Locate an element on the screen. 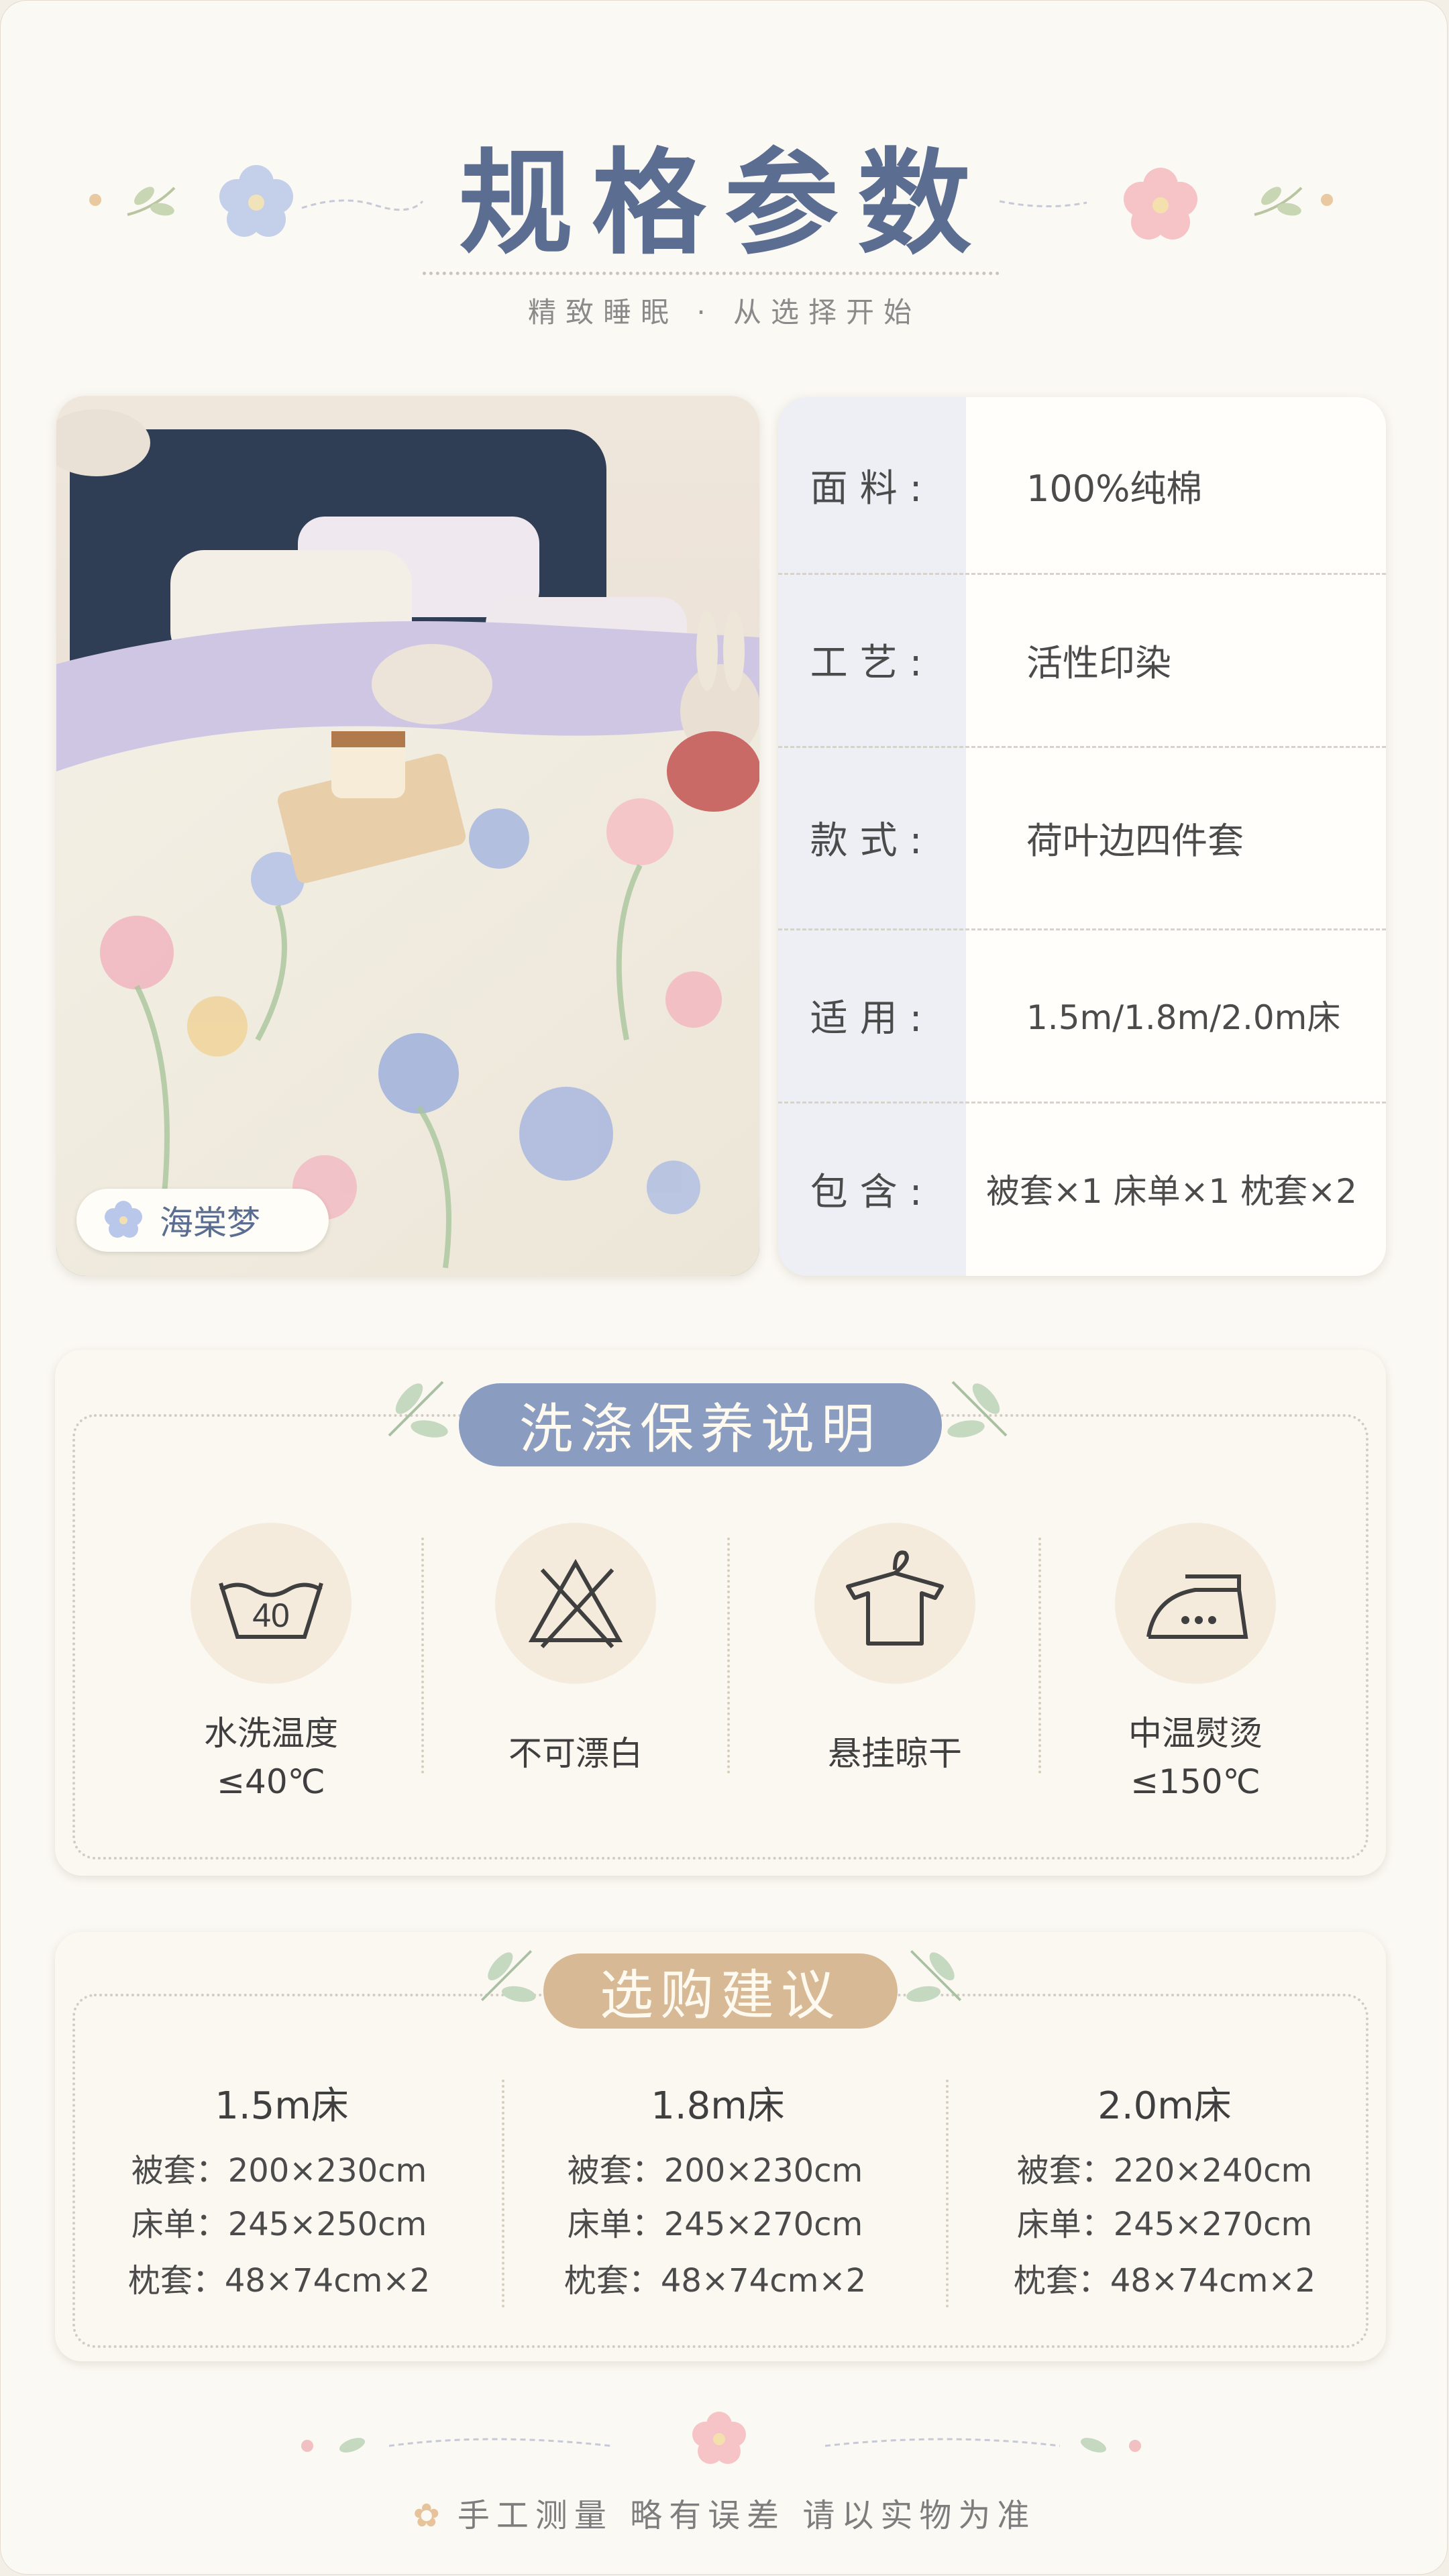 Image resolution: width=1449 pixels, height=2576 pixels. care-title: 洗涤保养说明 is located at coordinates (700, 1424).